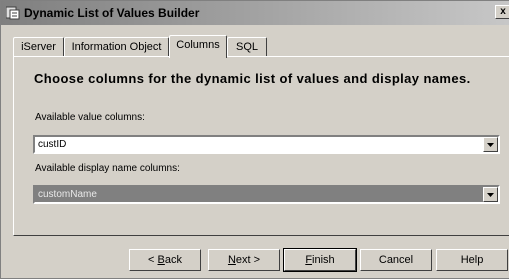 The height and width of the screenshot is (279, 509). I want to click on tab-sql: SQL, so click(247, 47).